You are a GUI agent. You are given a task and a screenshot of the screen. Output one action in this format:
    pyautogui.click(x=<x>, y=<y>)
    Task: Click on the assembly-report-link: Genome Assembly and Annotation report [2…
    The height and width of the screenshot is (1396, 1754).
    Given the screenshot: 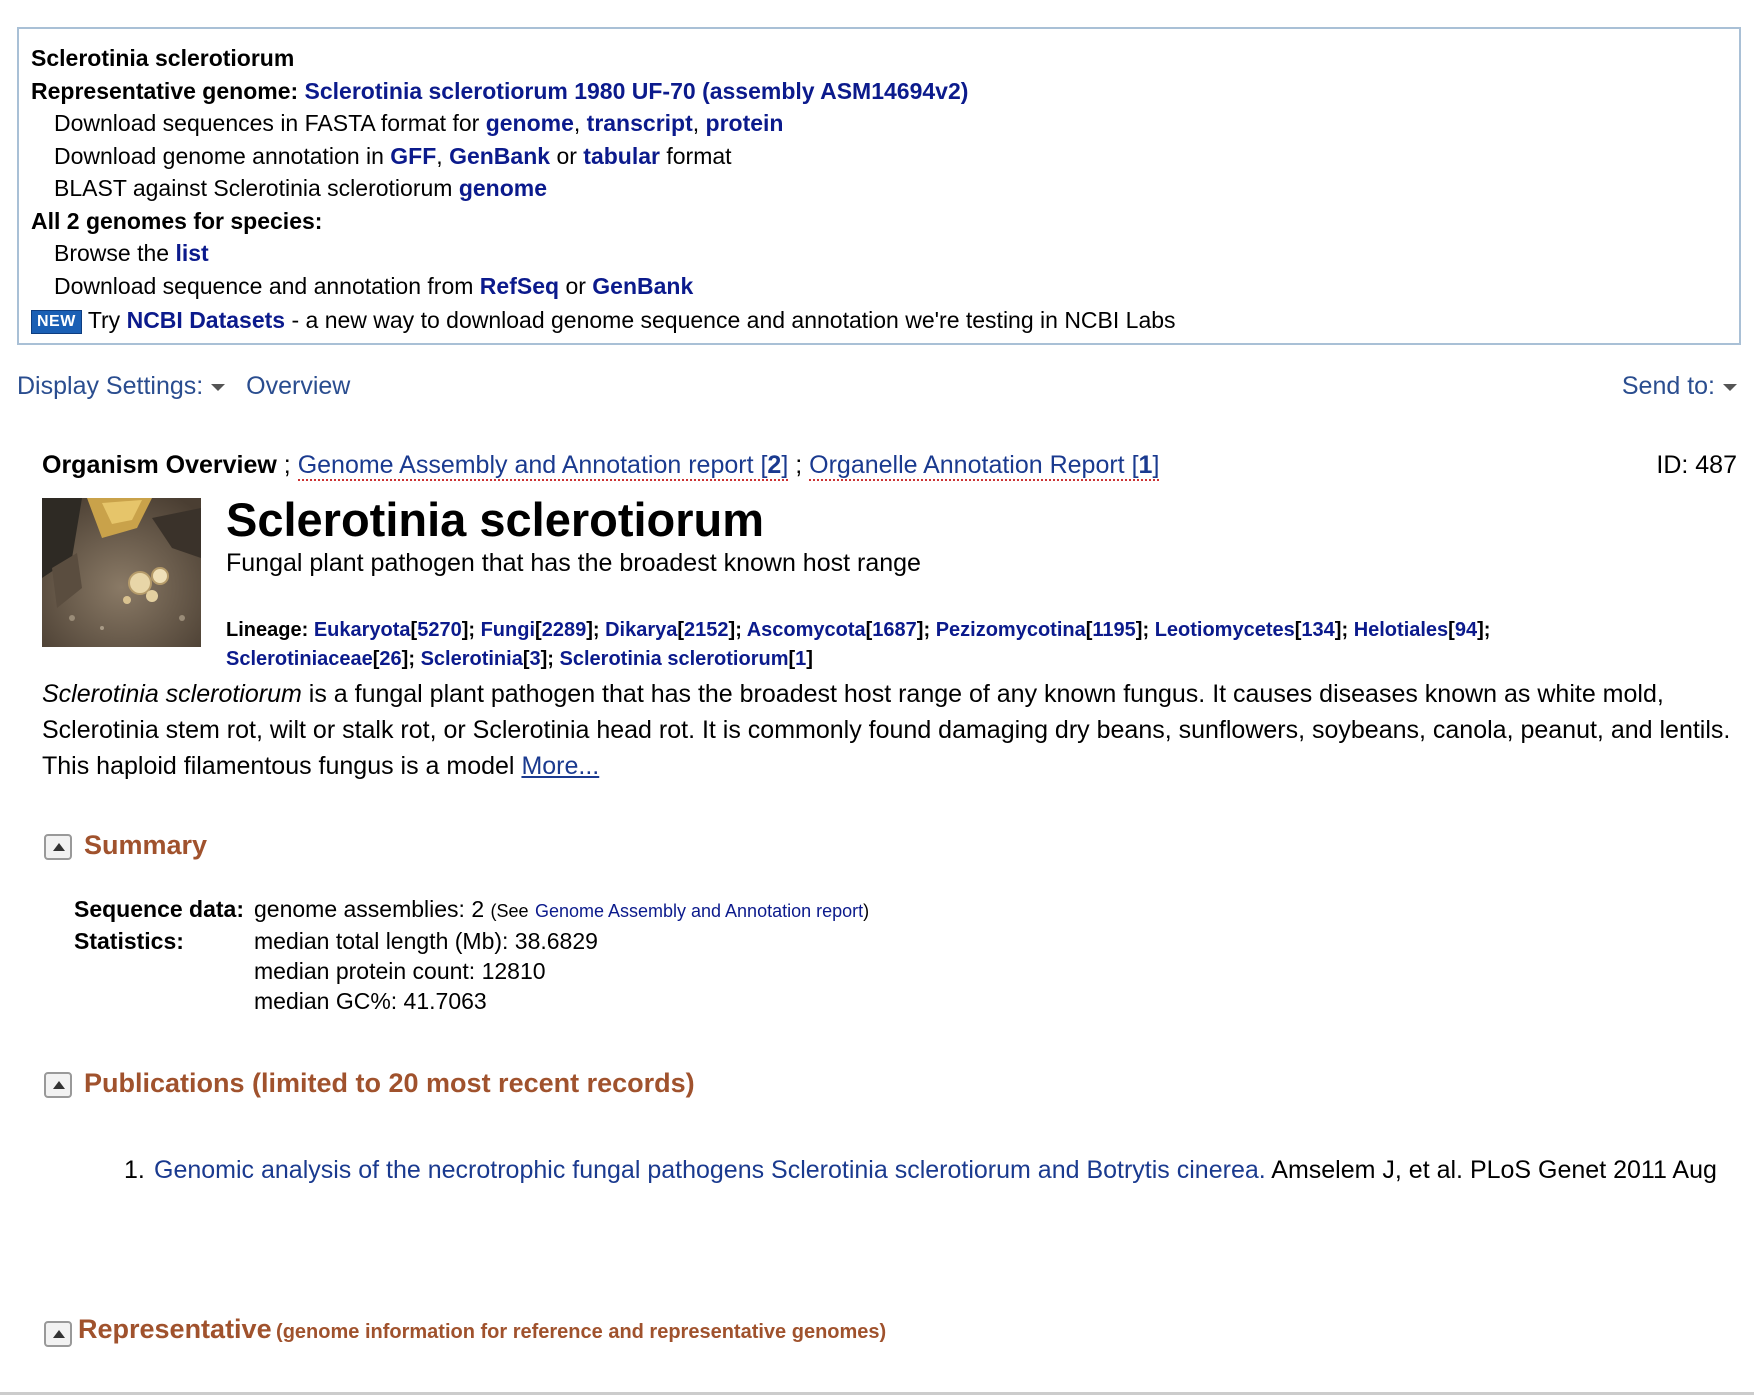 What is the action you would take?
    pyautogui.click(x=543, y=466)
    